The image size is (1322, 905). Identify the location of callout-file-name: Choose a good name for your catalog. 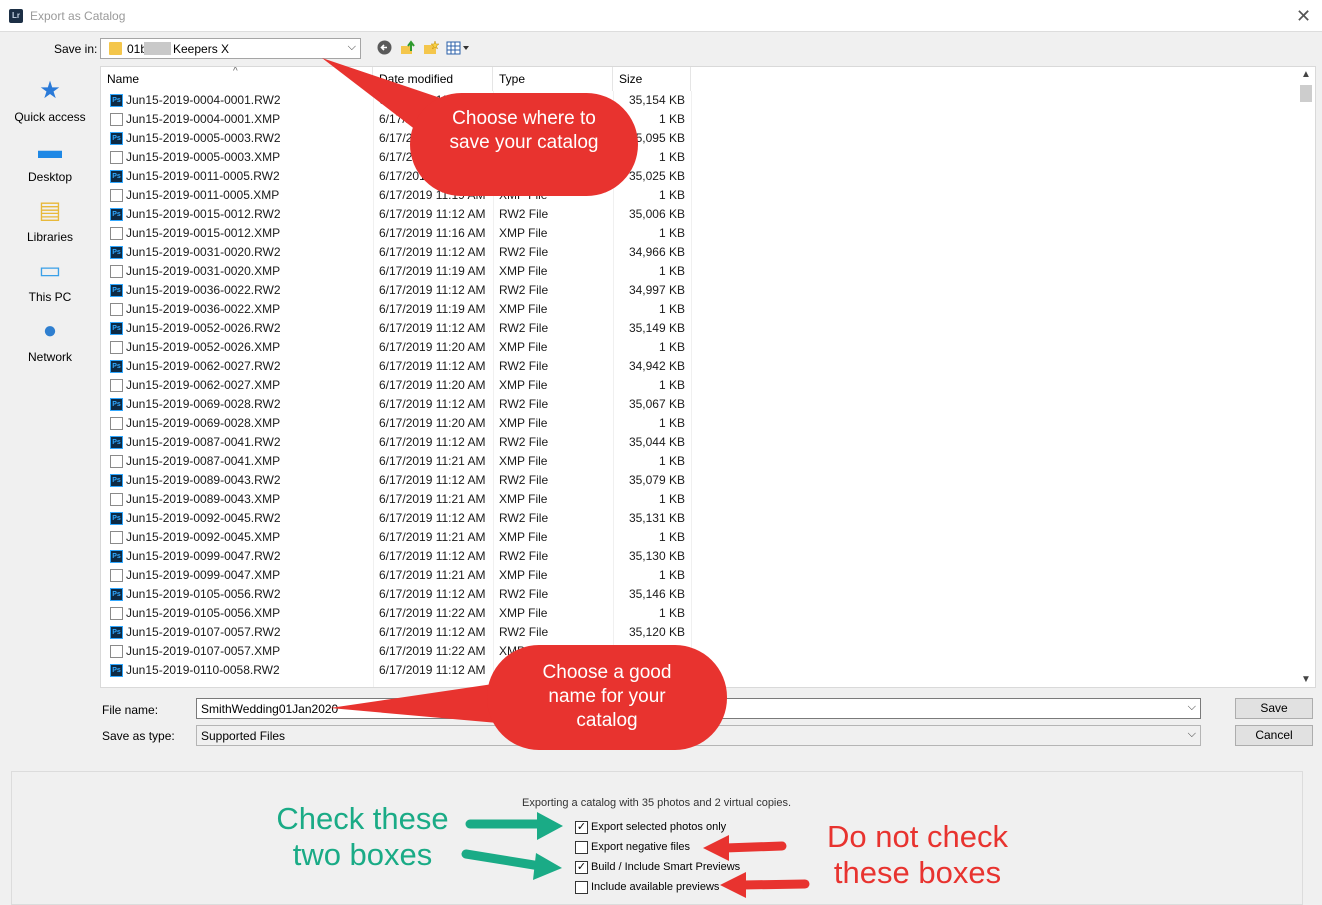
(607, 697).